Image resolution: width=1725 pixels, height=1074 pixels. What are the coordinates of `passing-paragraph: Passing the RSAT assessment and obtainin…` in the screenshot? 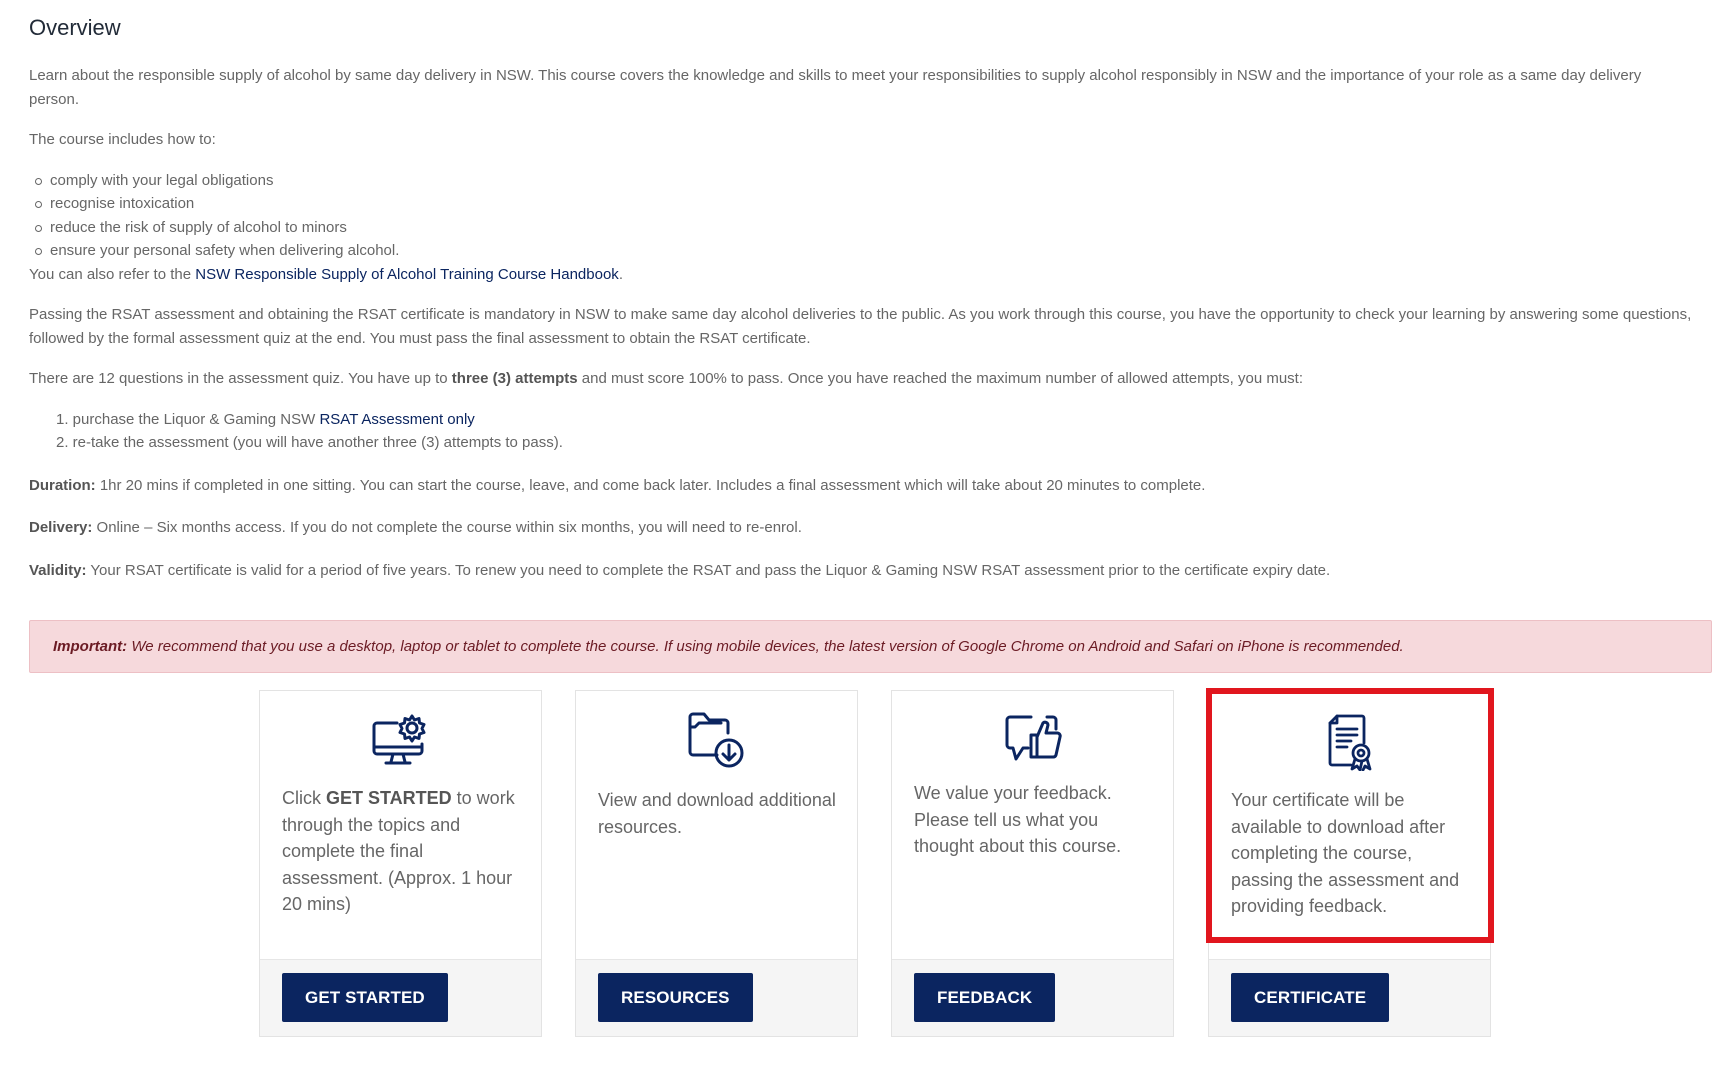 It's located at (860, 326).